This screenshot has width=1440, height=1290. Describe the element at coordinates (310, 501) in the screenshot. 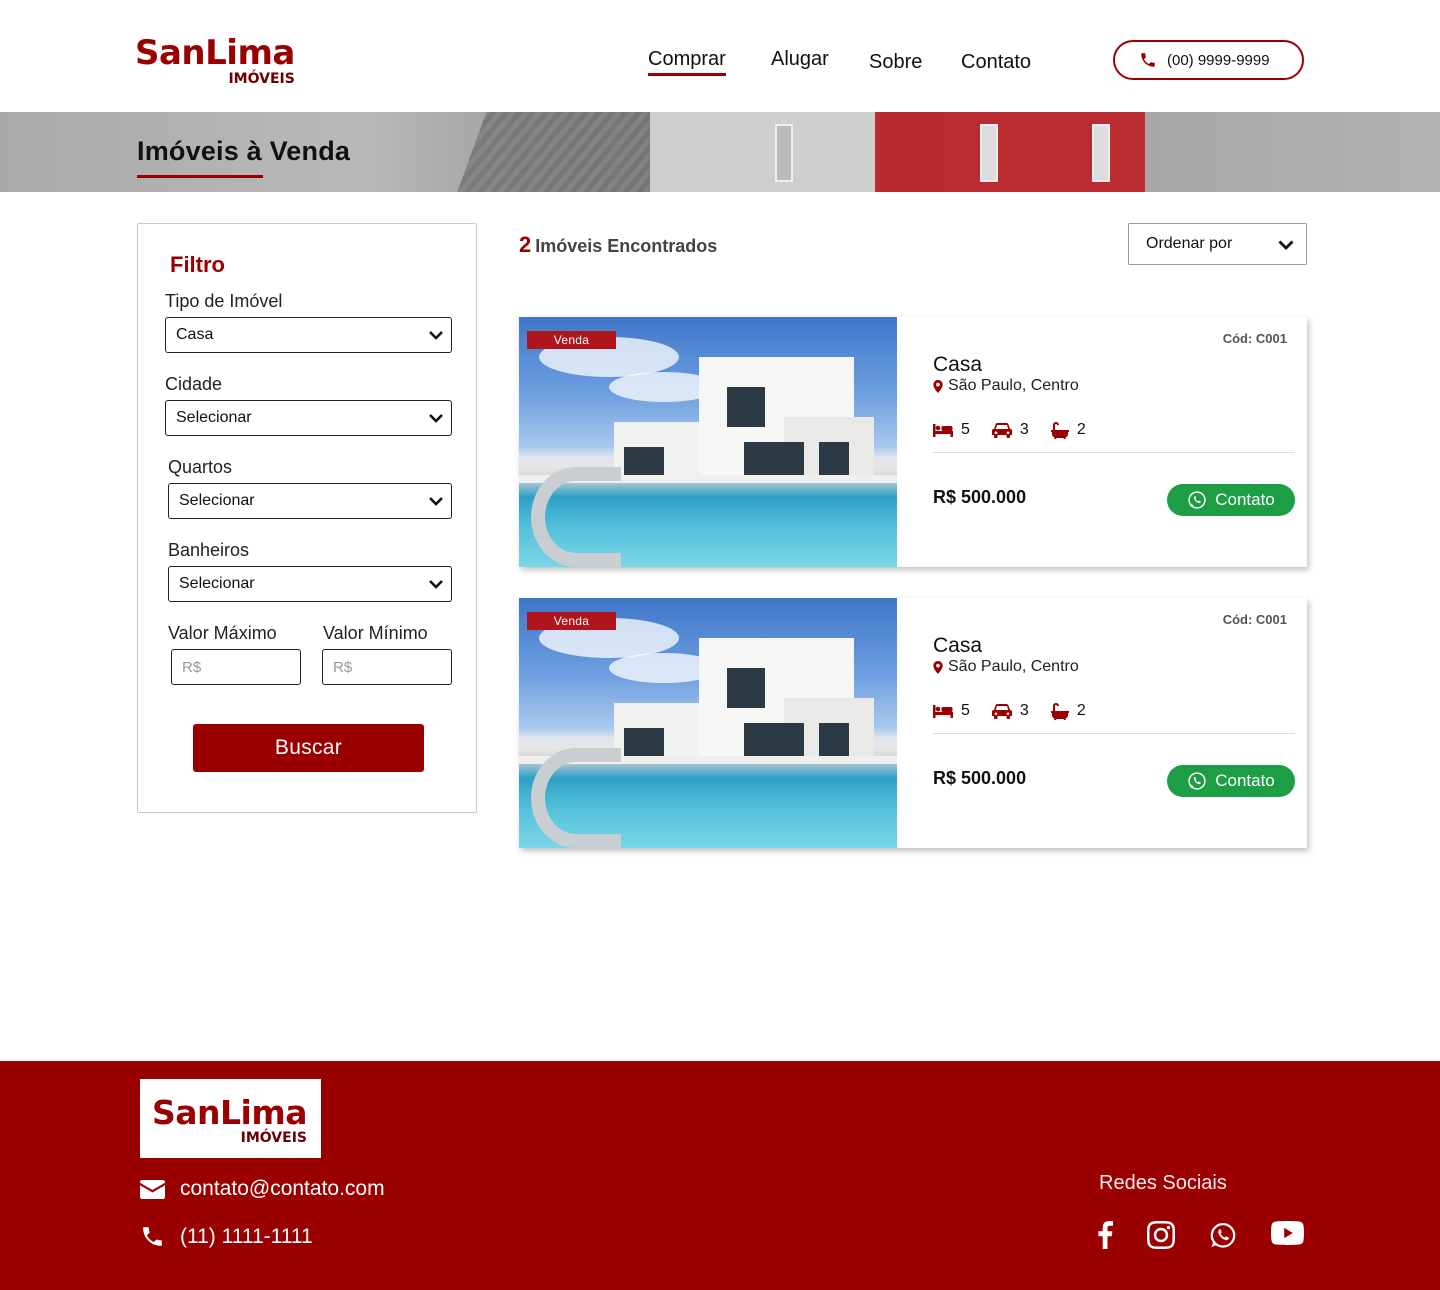

I see `quartos-select: Selecionar` at that location.